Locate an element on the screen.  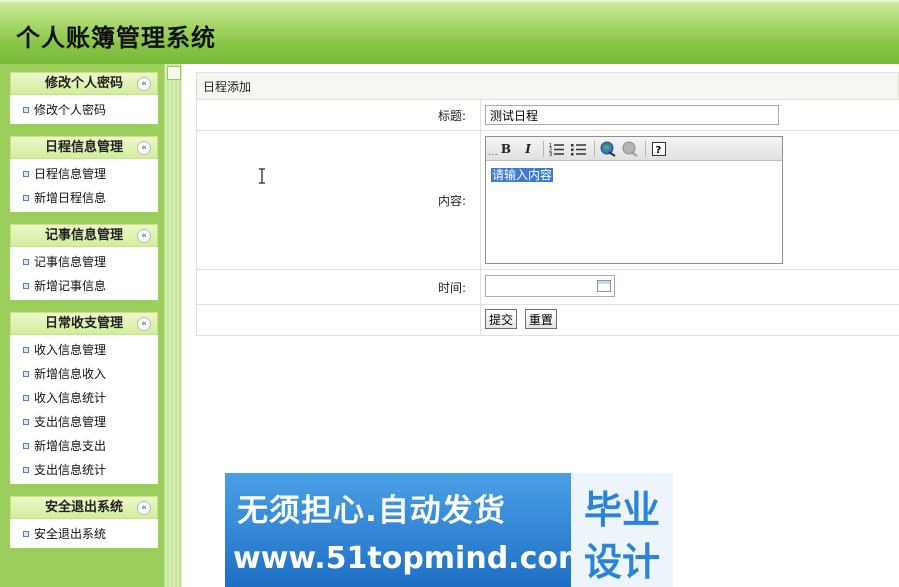
title-label: 标题: is located at coordinates (339, 115).